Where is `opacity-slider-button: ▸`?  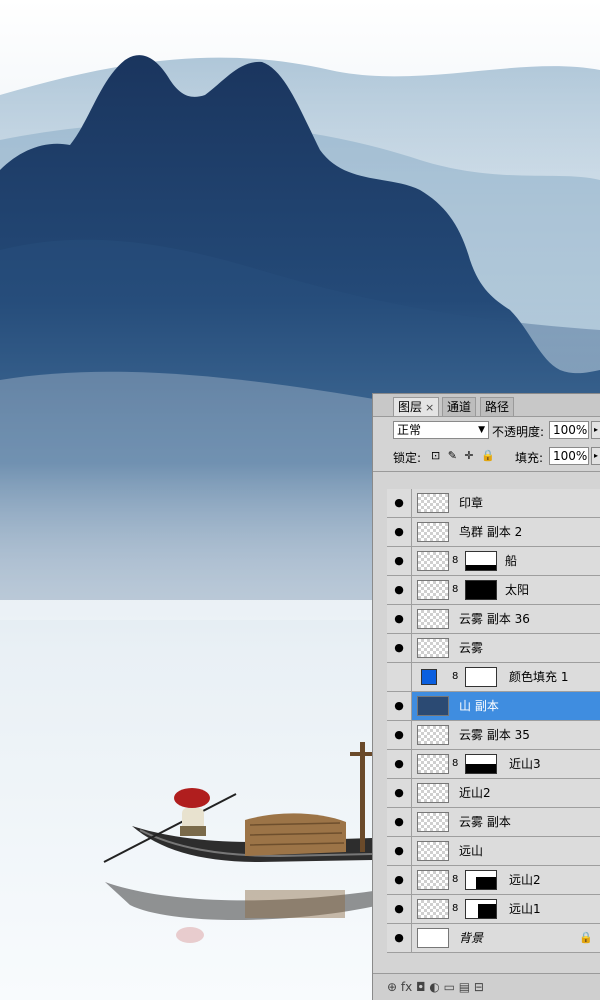
opacity-slider-button: ▸ is located at coordinates (595, 430).